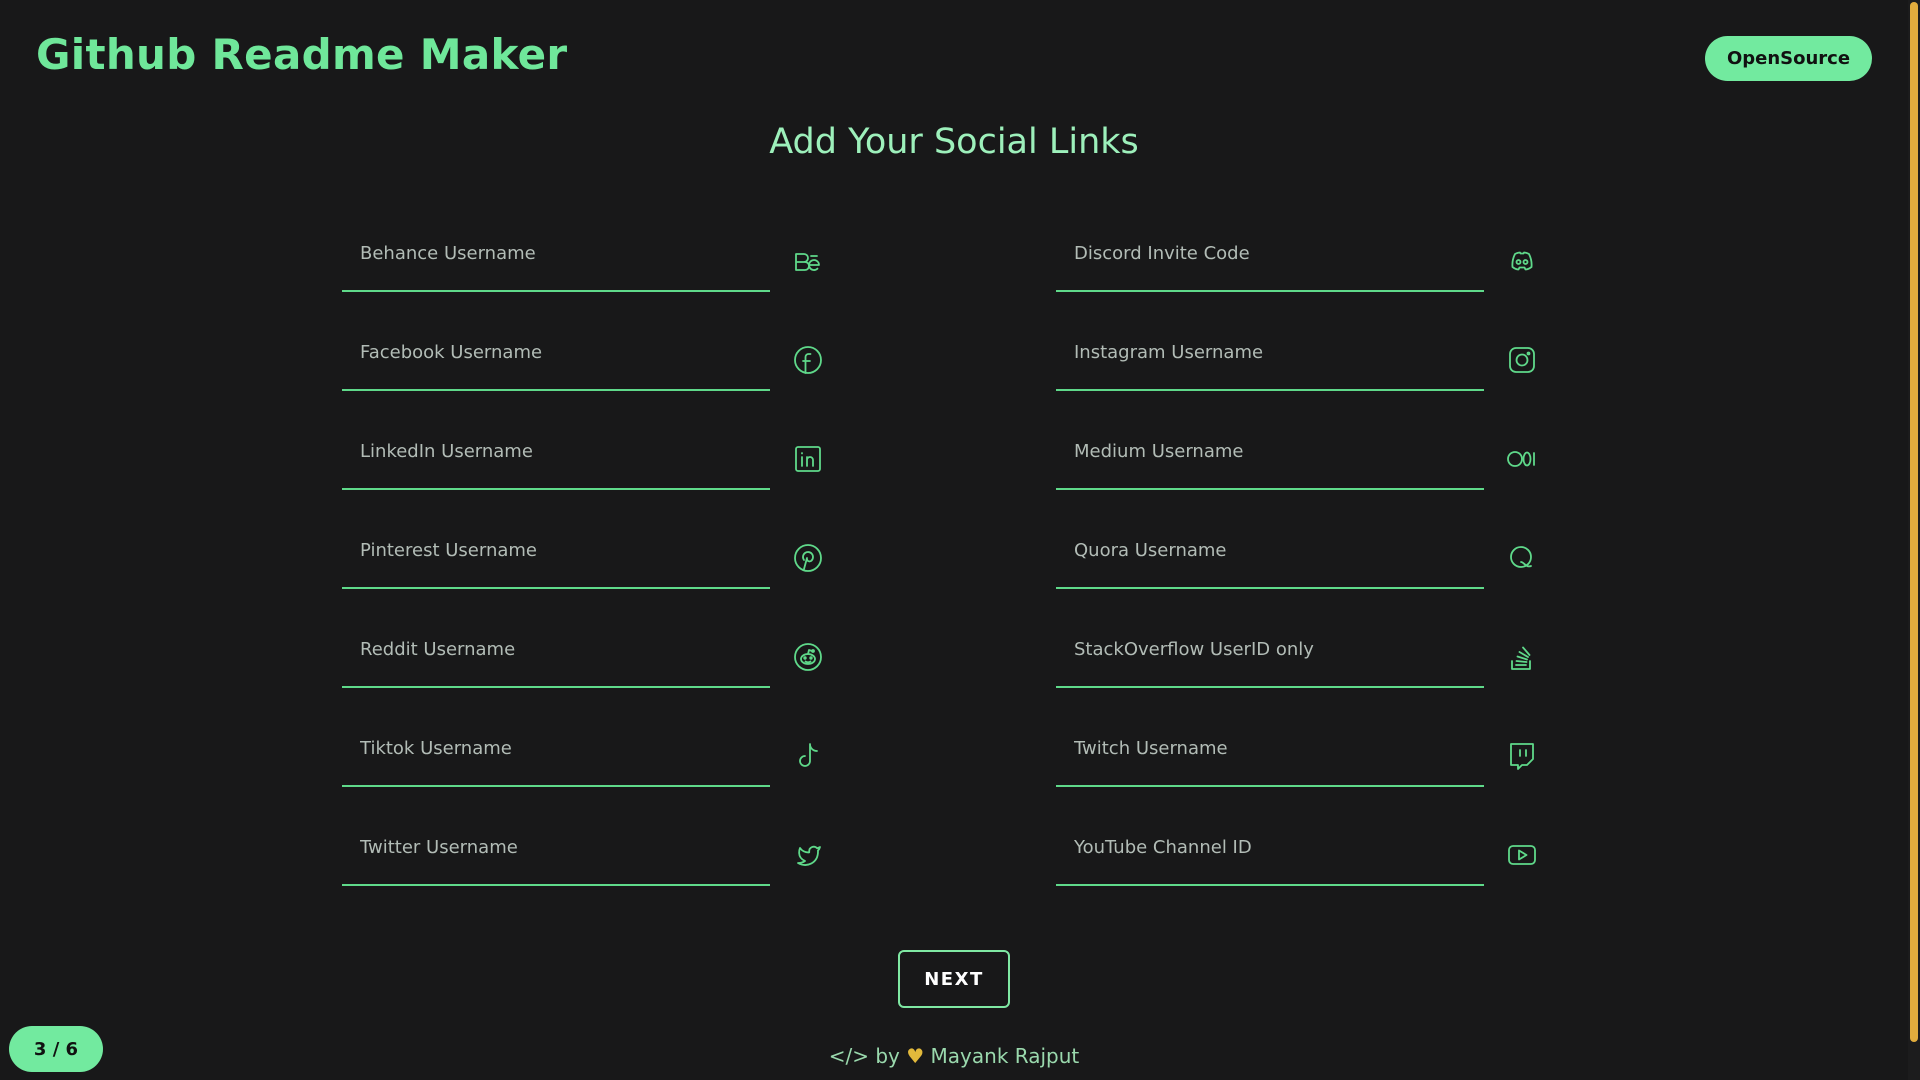 This screenshot has height=1080, width=1920. What do you see at coordinates (808, 459) in the screenshot?
I see `linkedin-icon` at bounding box center [808, 459].